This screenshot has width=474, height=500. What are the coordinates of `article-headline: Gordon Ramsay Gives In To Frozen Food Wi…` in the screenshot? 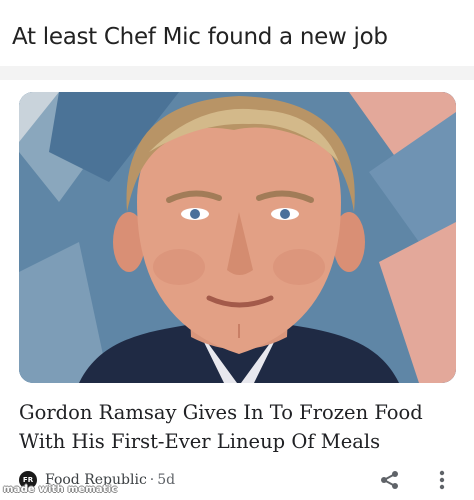 It's located at (239, 427).